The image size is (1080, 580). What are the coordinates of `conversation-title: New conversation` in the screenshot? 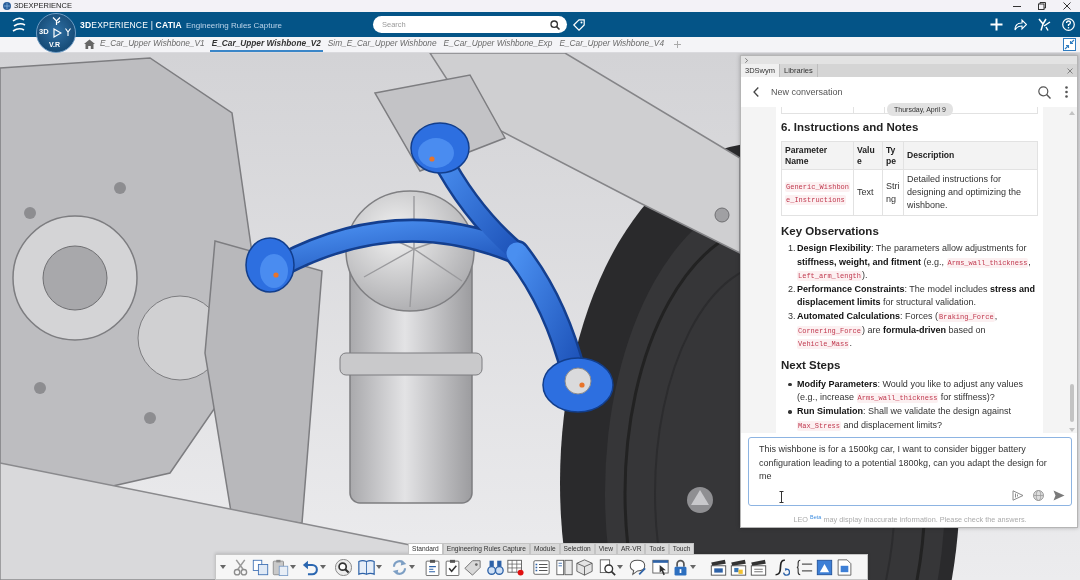 It's located at (807, 92).